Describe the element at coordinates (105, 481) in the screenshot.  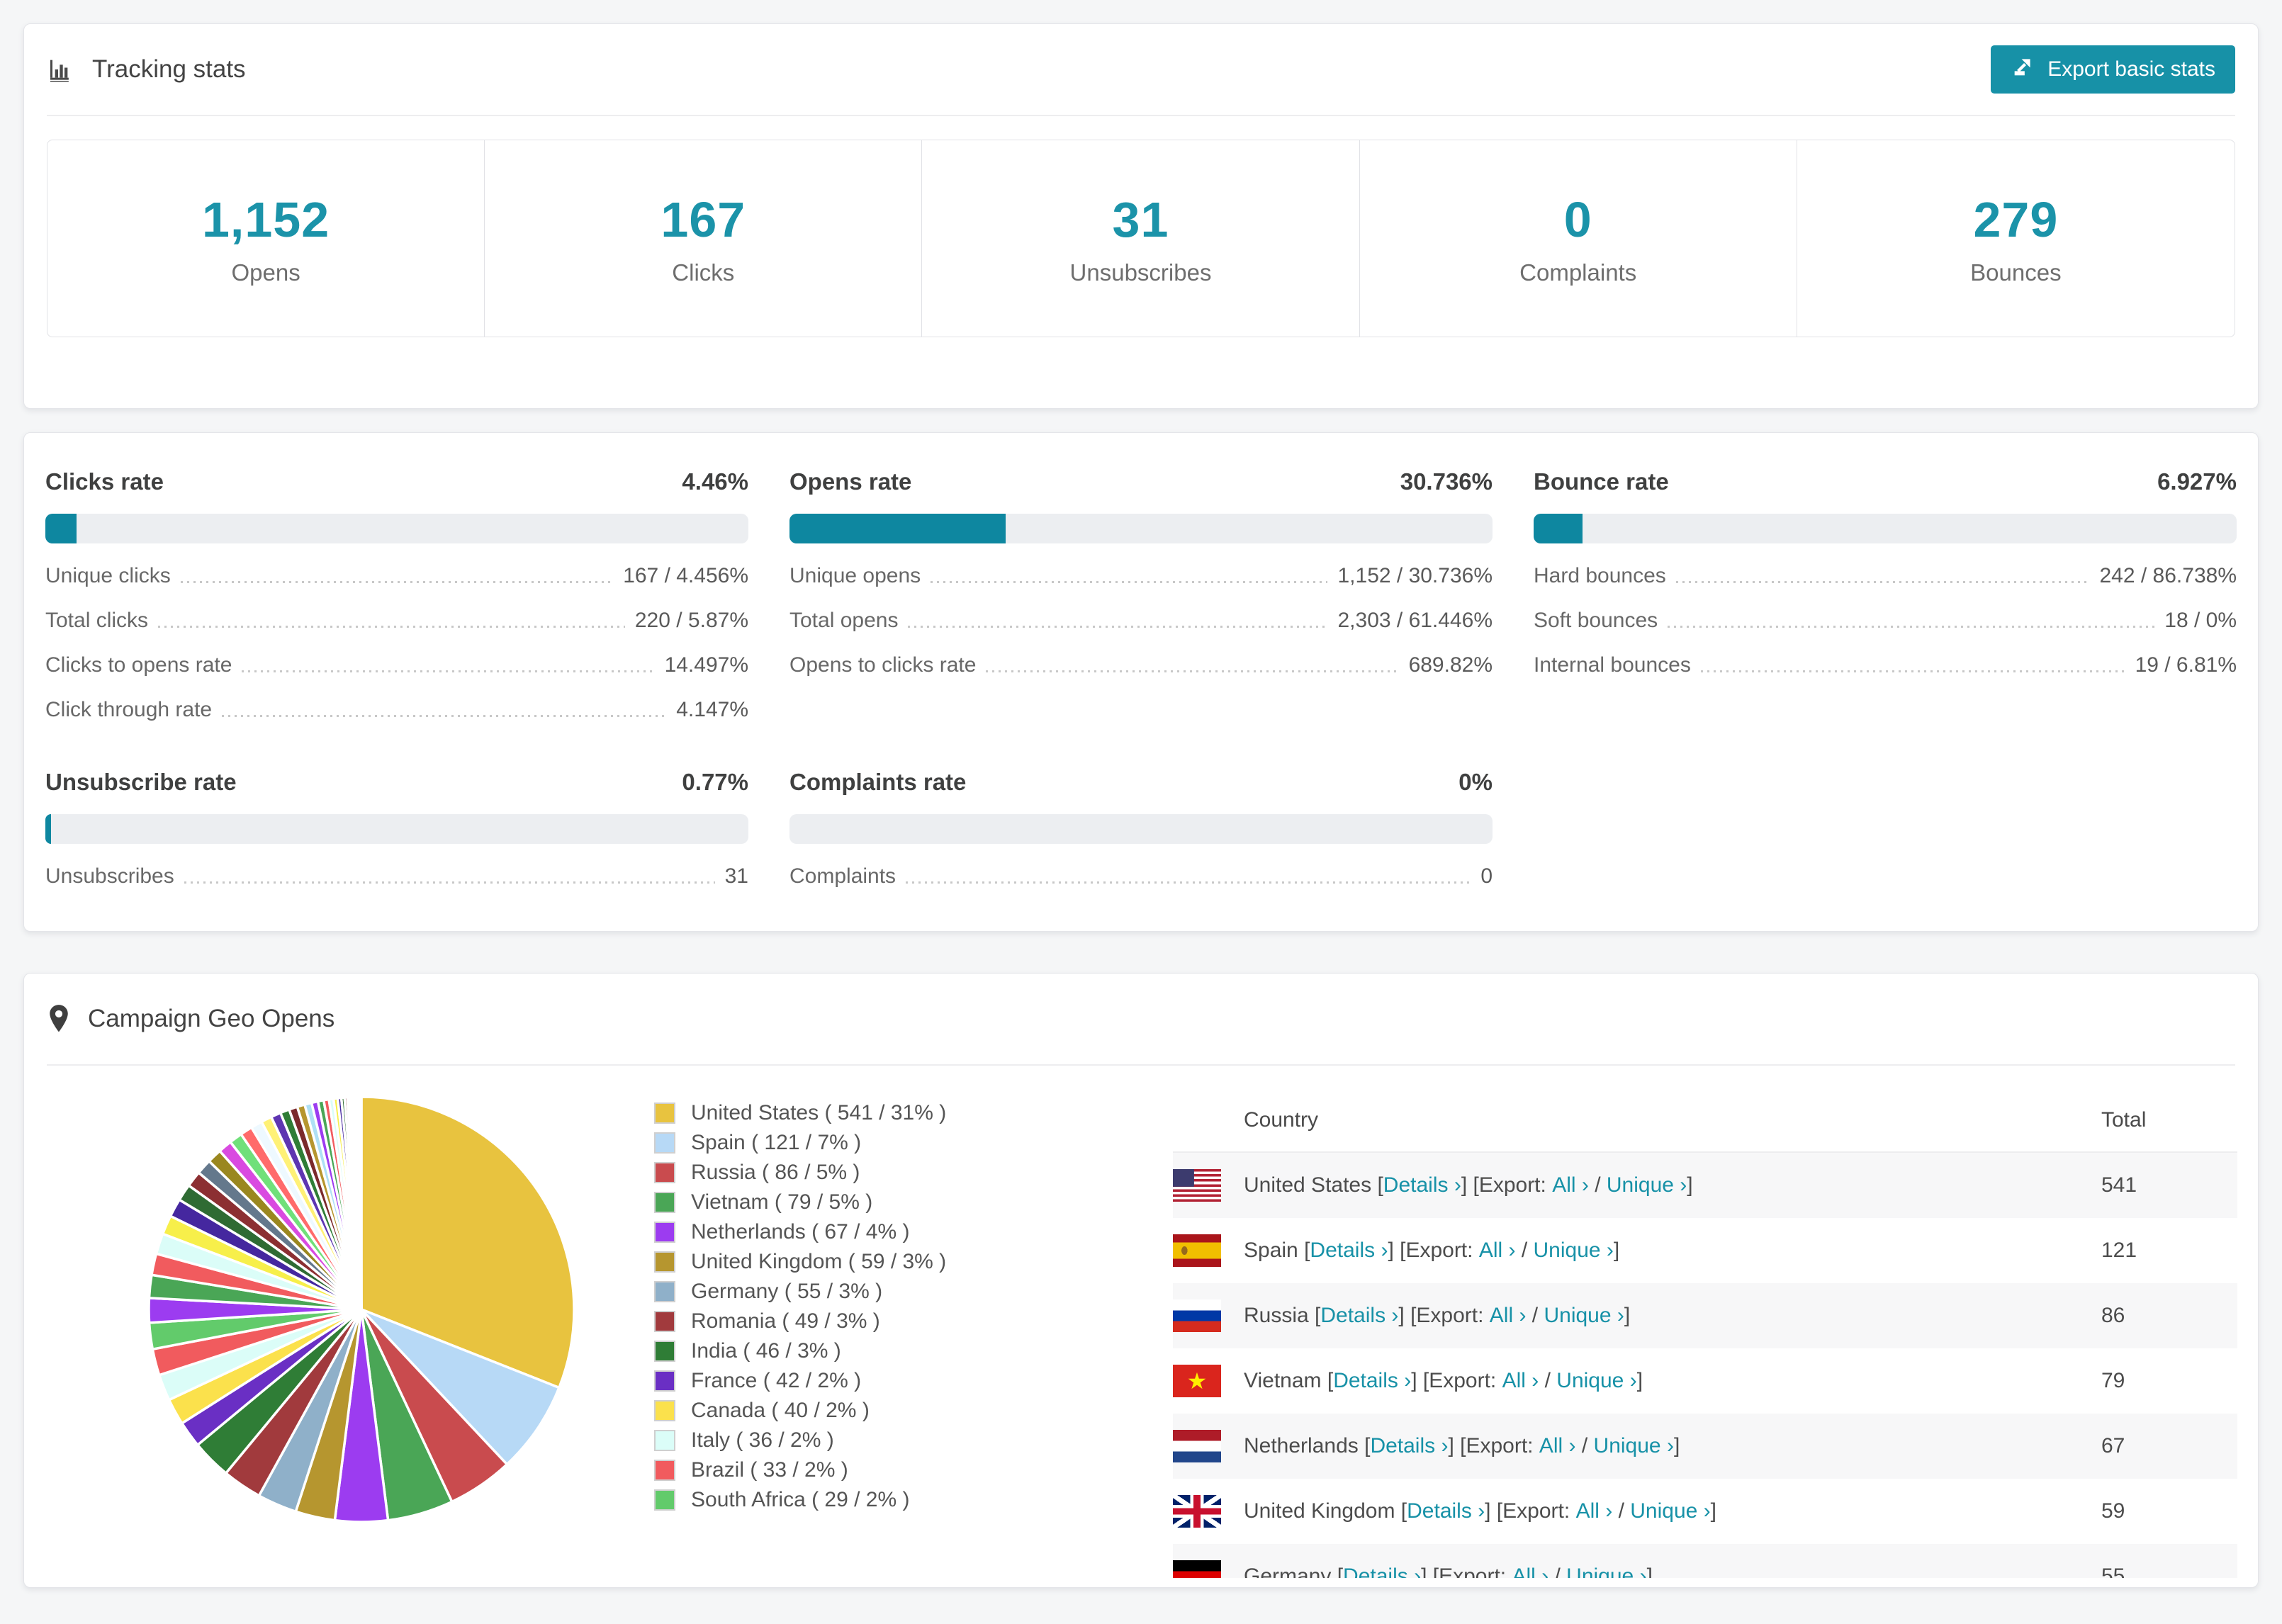
I see `rate-title: Clicks rate` at that location.